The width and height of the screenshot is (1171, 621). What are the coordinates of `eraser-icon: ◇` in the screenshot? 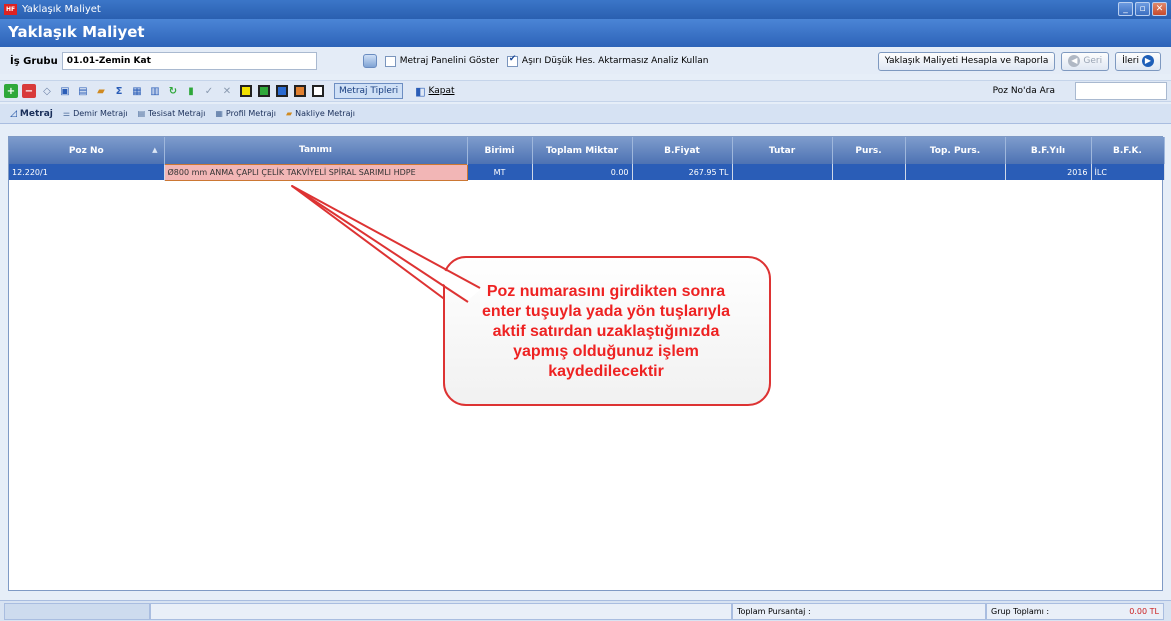 It's located at (47, 91).